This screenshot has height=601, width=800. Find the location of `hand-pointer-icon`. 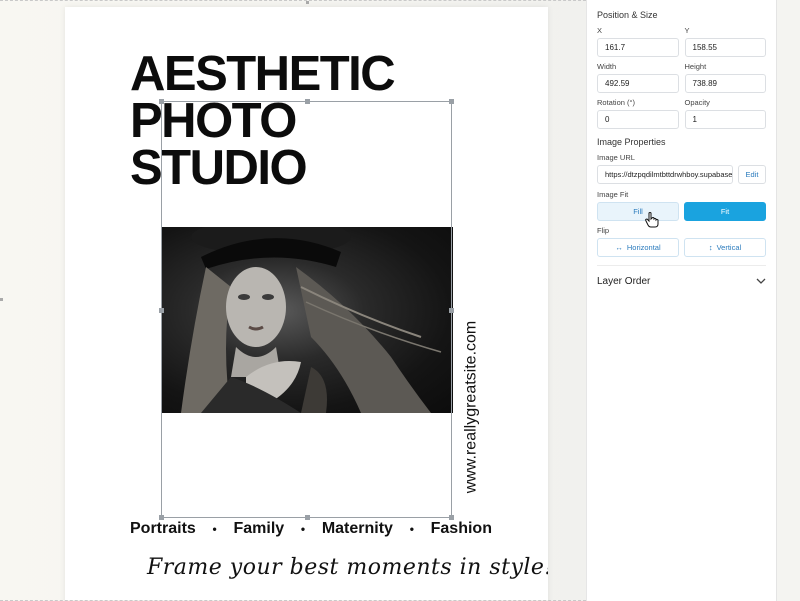

hand-pointer-icon is located at coordinates (652, 220).